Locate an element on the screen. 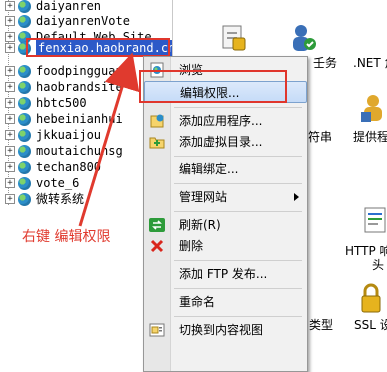  tree-node-site: + daiyanrenVote is located at coordinates (67, 21).